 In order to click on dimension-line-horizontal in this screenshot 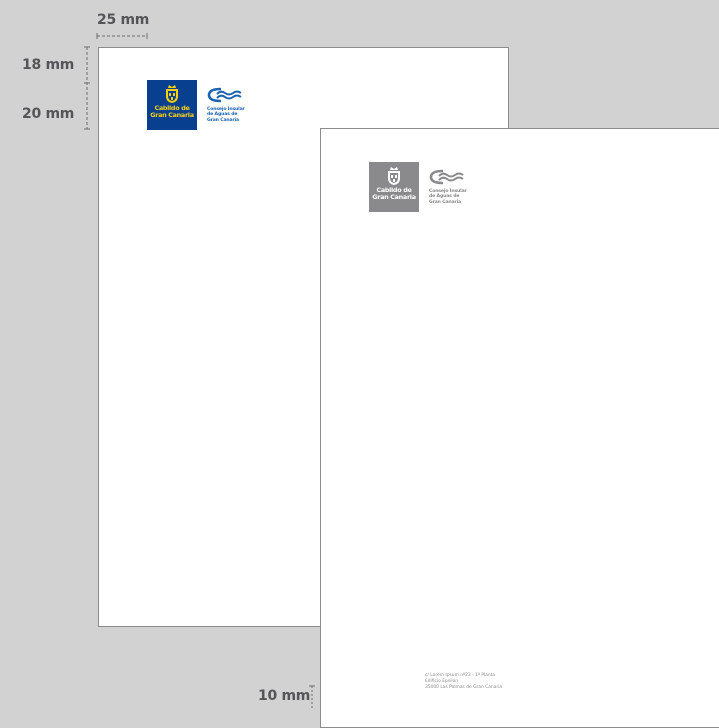, I will do `click(122, 36)`.